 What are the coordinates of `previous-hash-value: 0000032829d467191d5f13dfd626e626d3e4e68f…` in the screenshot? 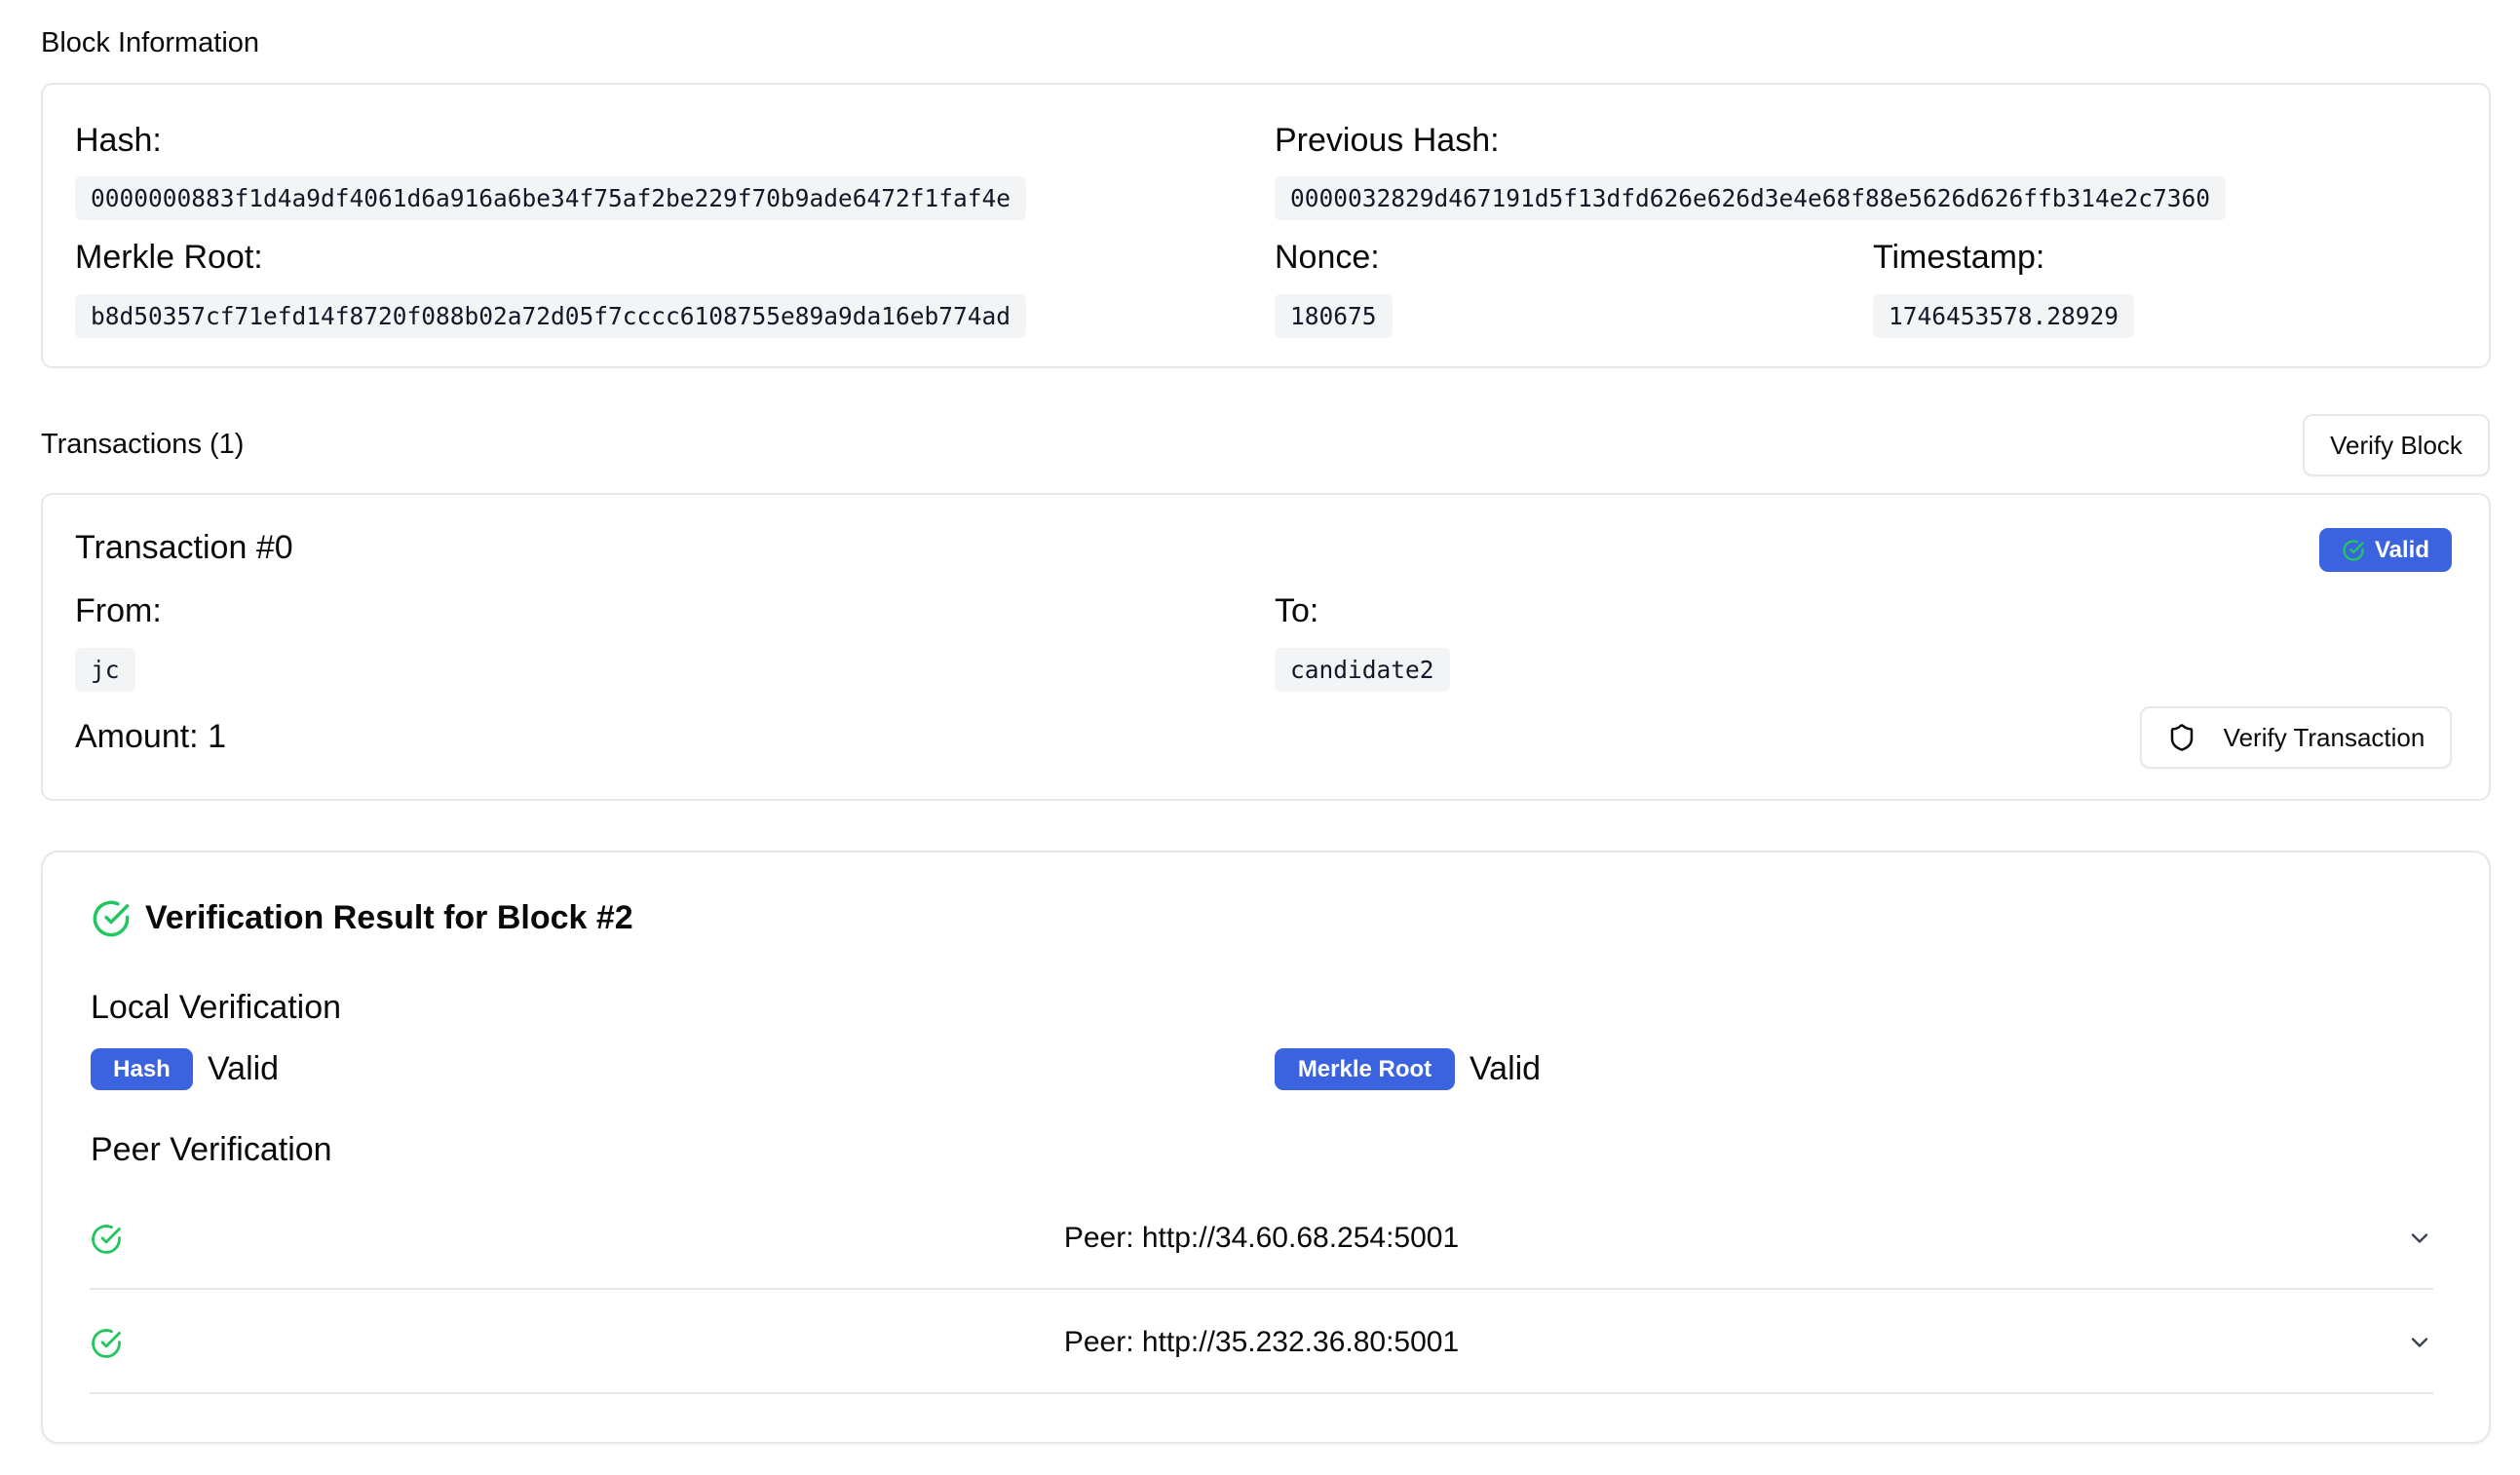 It's located at (1751, 198).